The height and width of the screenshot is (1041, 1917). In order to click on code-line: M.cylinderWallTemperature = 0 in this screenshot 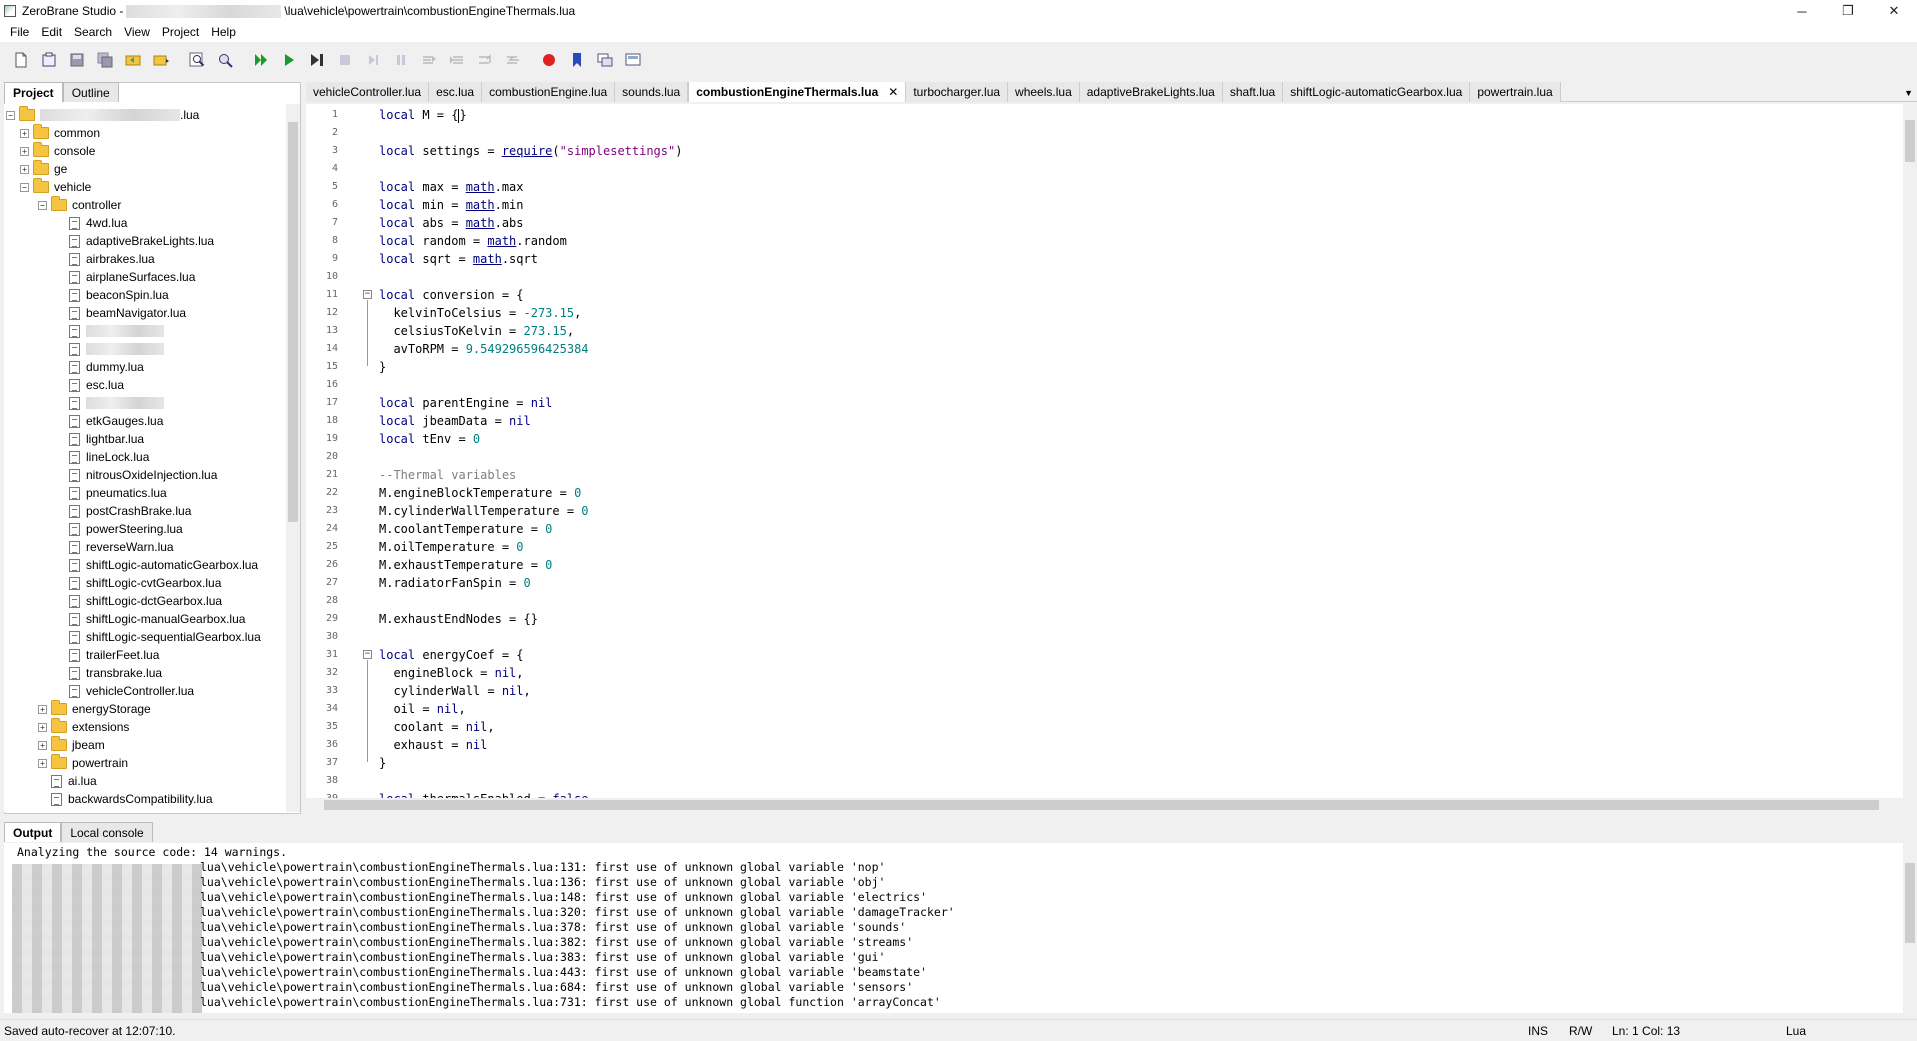, I will do `click(484, 511)`.